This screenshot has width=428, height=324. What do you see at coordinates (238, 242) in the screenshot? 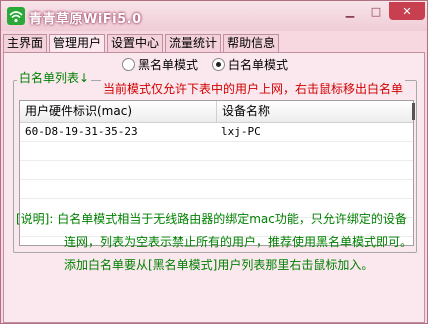
I see `info-line: 连网，列表为空表示禁止所有的用户，推荐使用黑名单模式即可。` at bounding box center [238, 242].